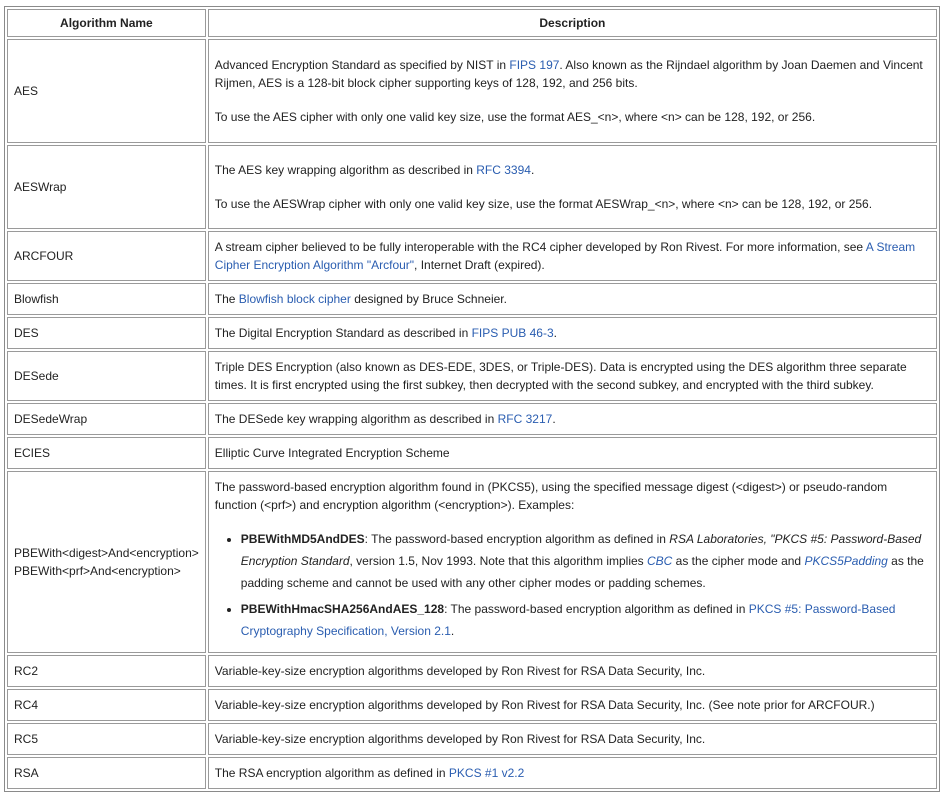  Describe the element at coordinates (106, 671) in the screenshot. I see `algorithm-name: RC2` at that location.